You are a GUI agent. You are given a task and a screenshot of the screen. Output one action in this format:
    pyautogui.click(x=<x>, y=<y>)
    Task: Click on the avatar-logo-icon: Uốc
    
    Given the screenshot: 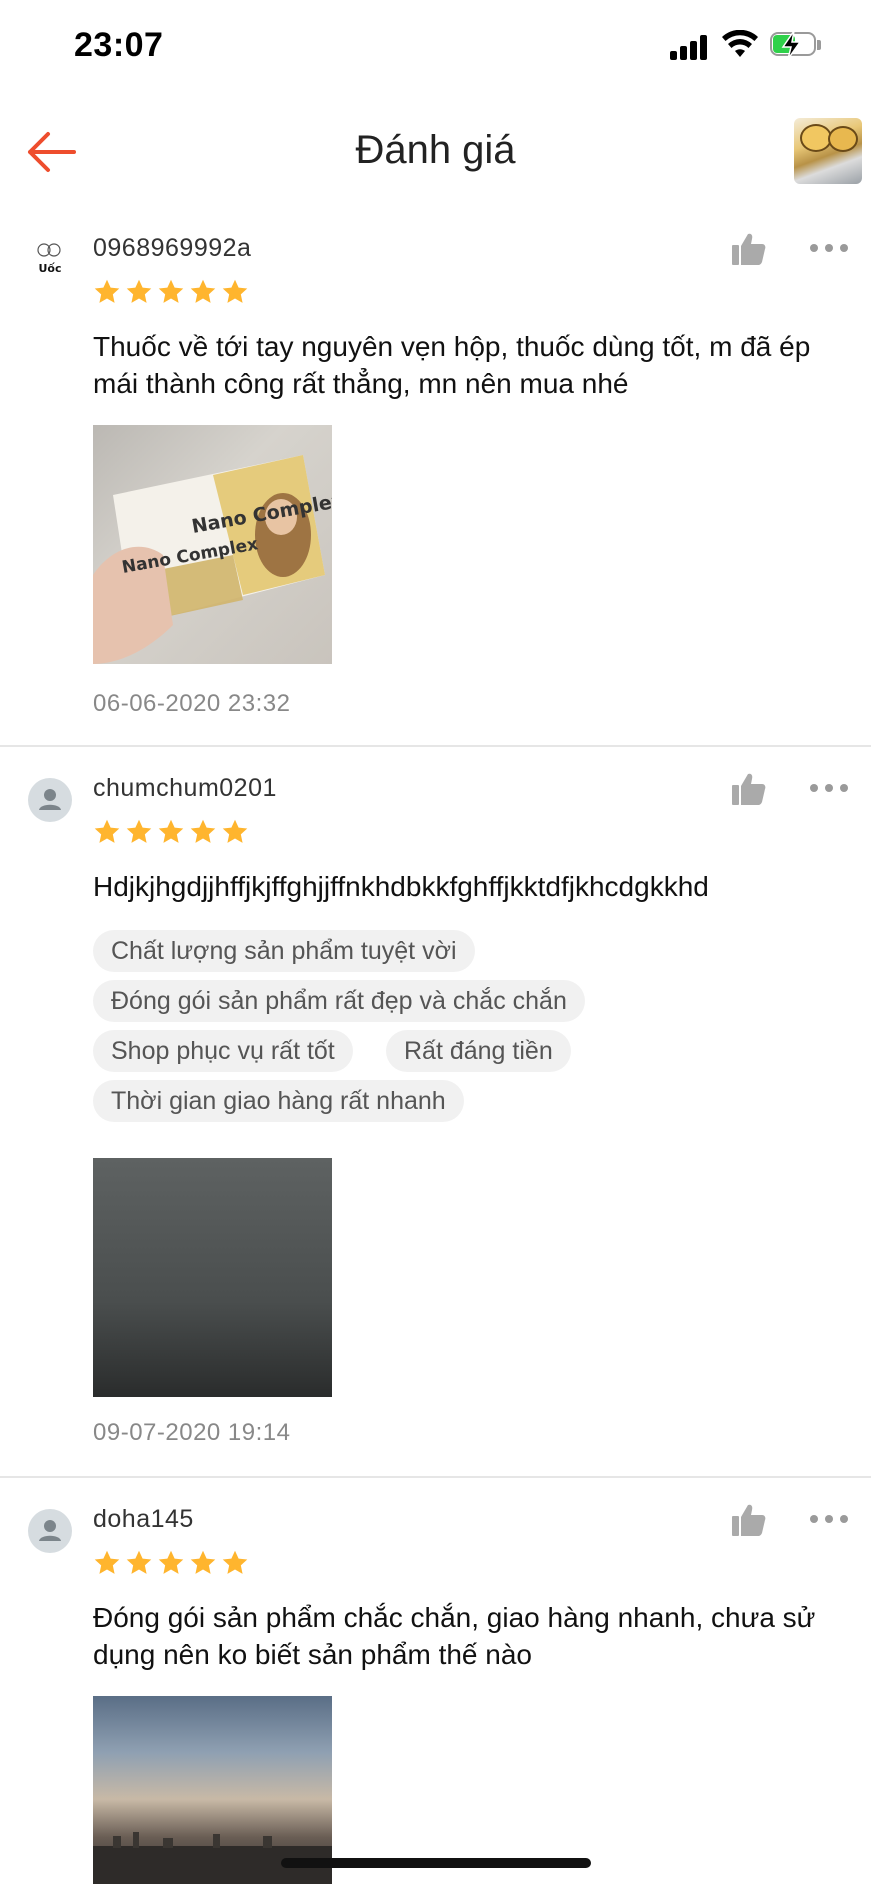 What is the action you would take?
    pyautogui.click(x=49, y=259)
    